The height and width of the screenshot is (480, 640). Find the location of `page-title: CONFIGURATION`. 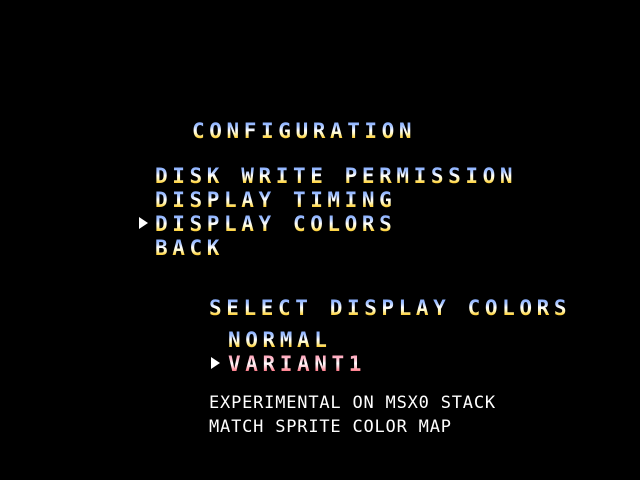

page-title: CONFIGURATION is located at coordinates (304, 131).